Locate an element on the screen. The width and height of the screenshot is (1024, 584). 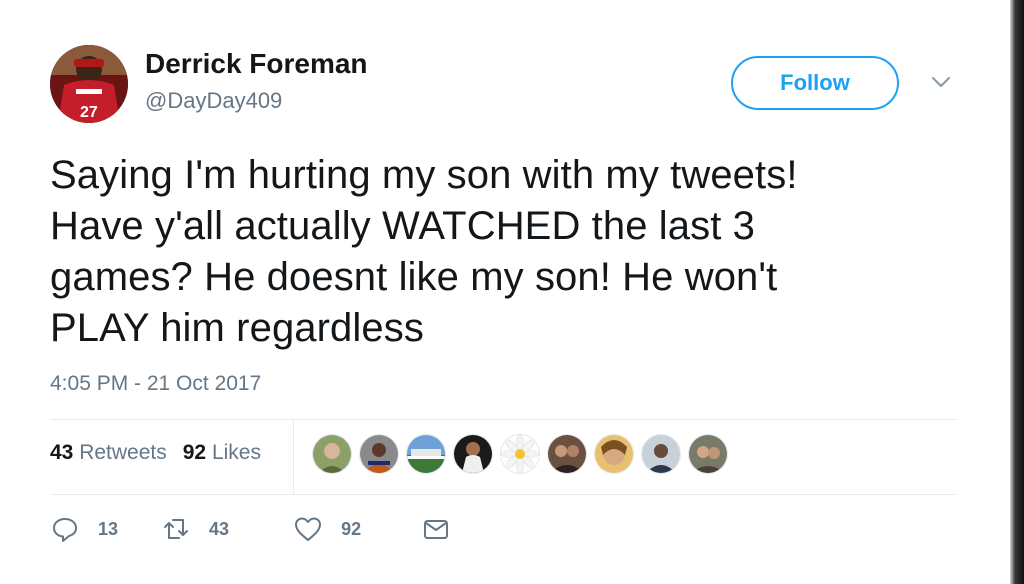
reply-icon is located at coordinates (65, 530).